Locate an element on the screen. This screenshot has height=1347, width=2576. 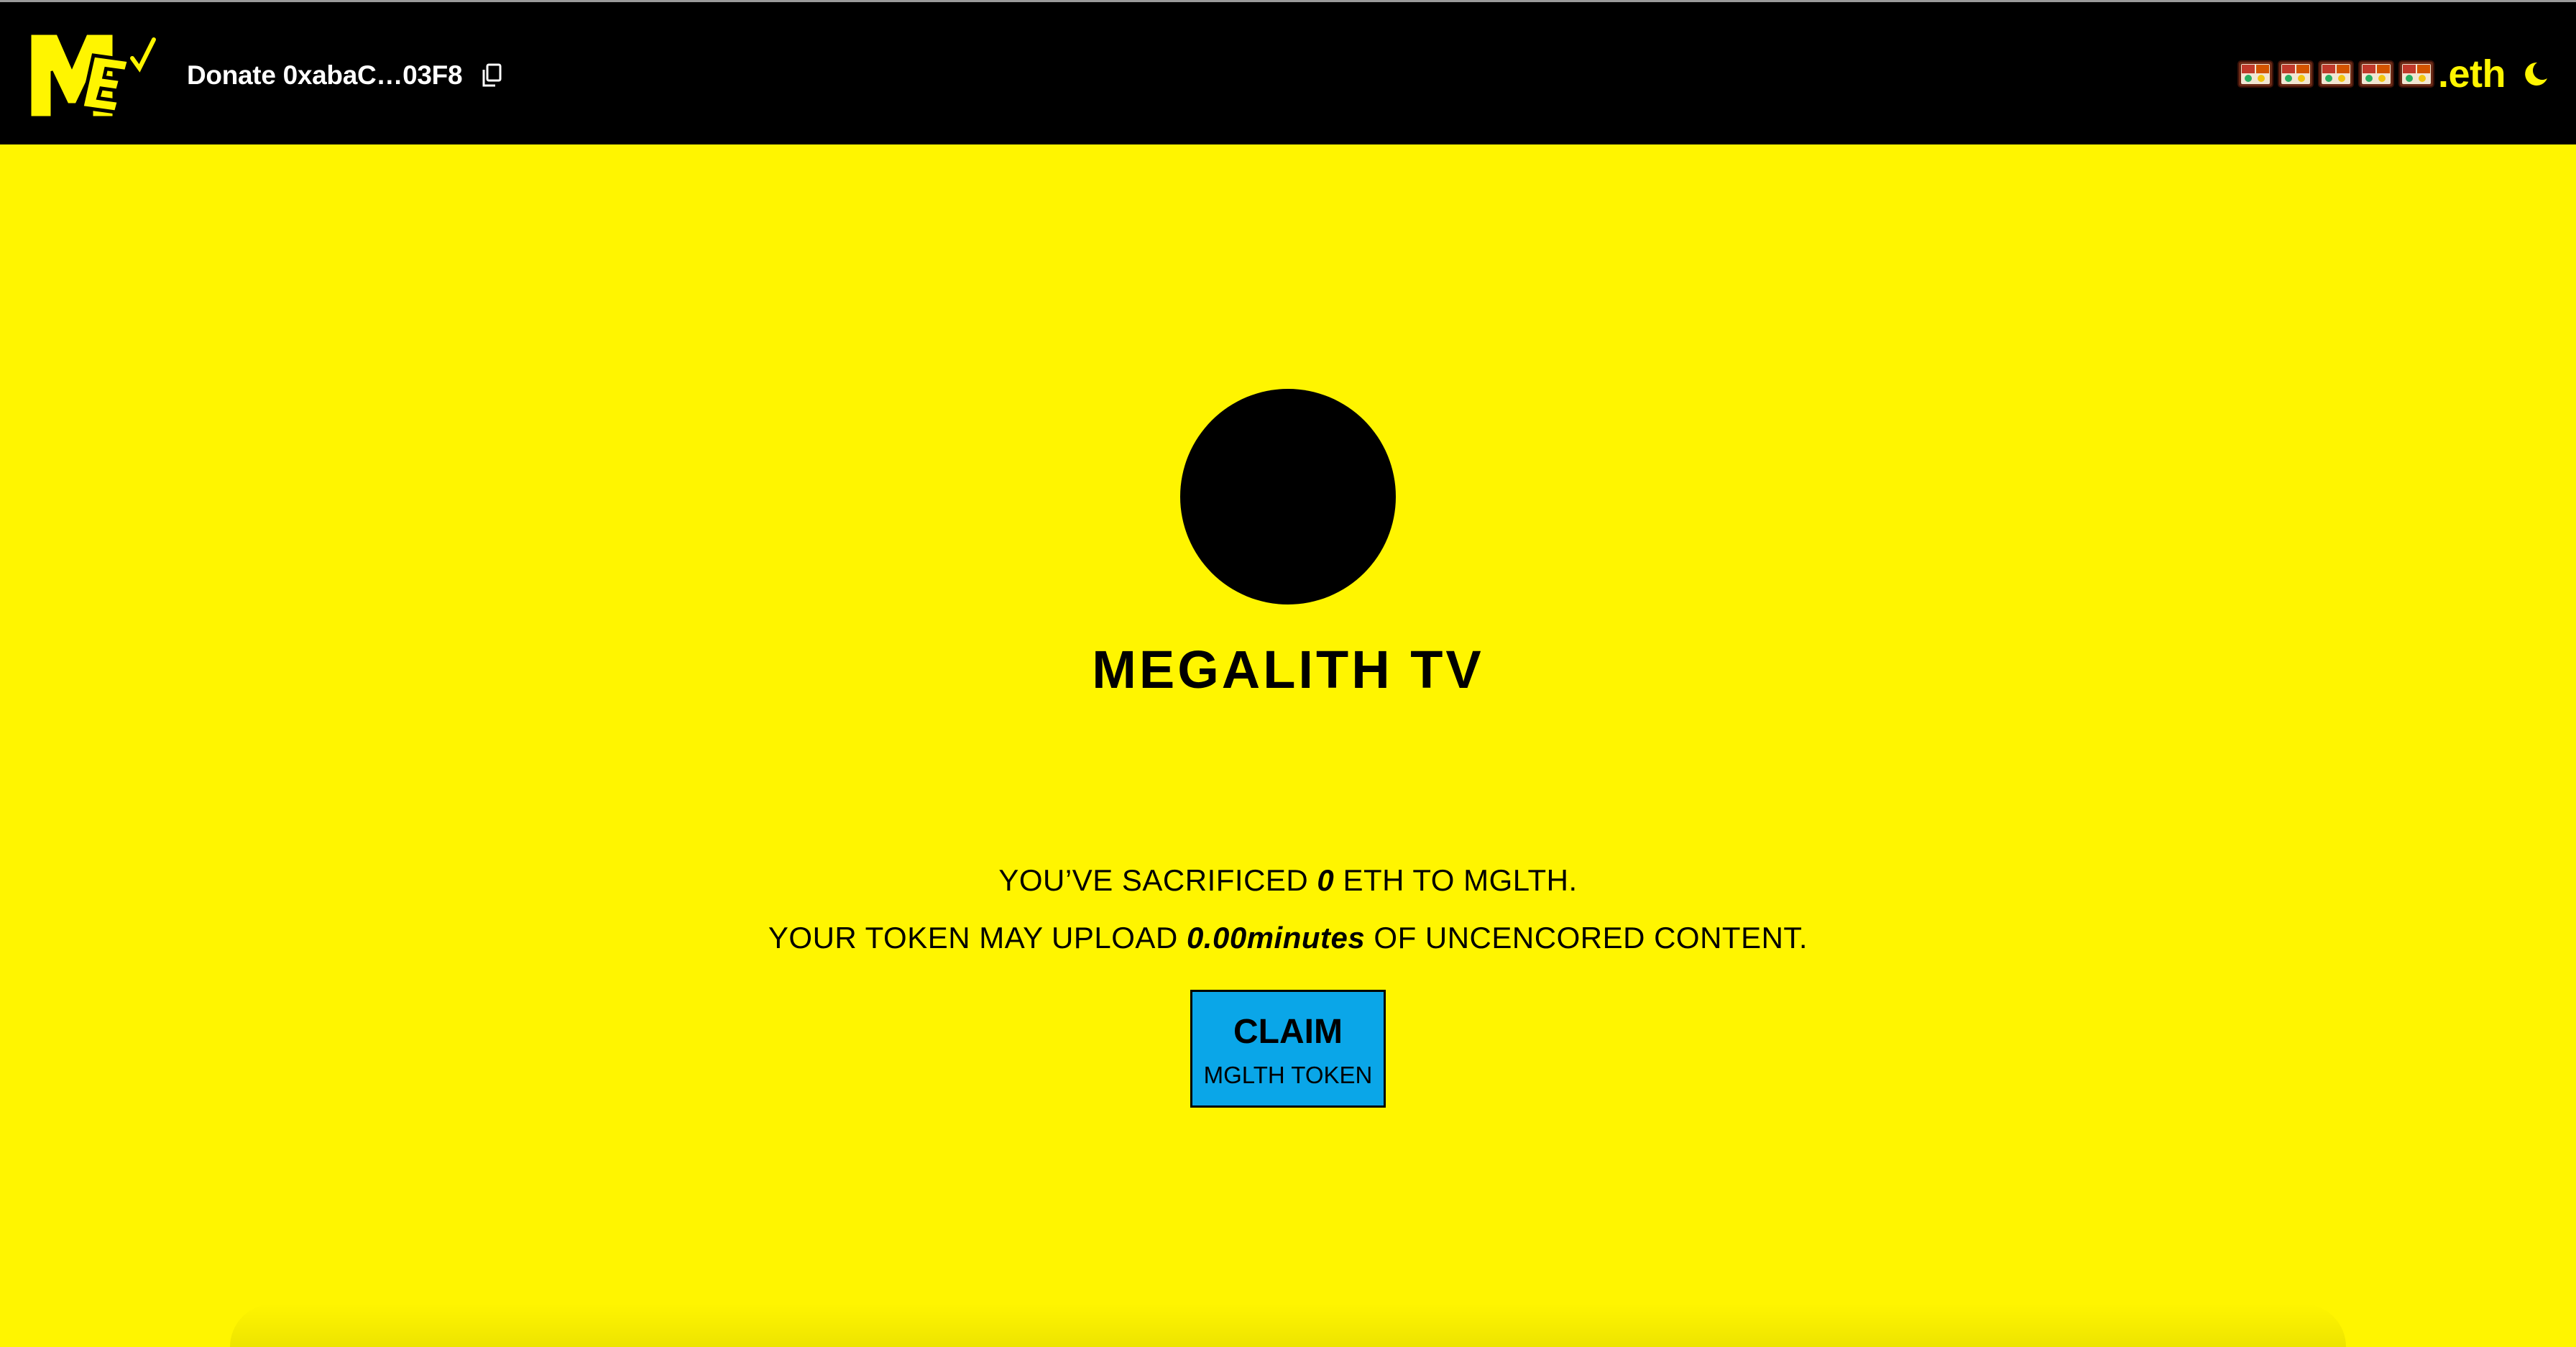
claim-button: CLAIM MGLTH TOKEN is located at coordinates (1288, 1049).